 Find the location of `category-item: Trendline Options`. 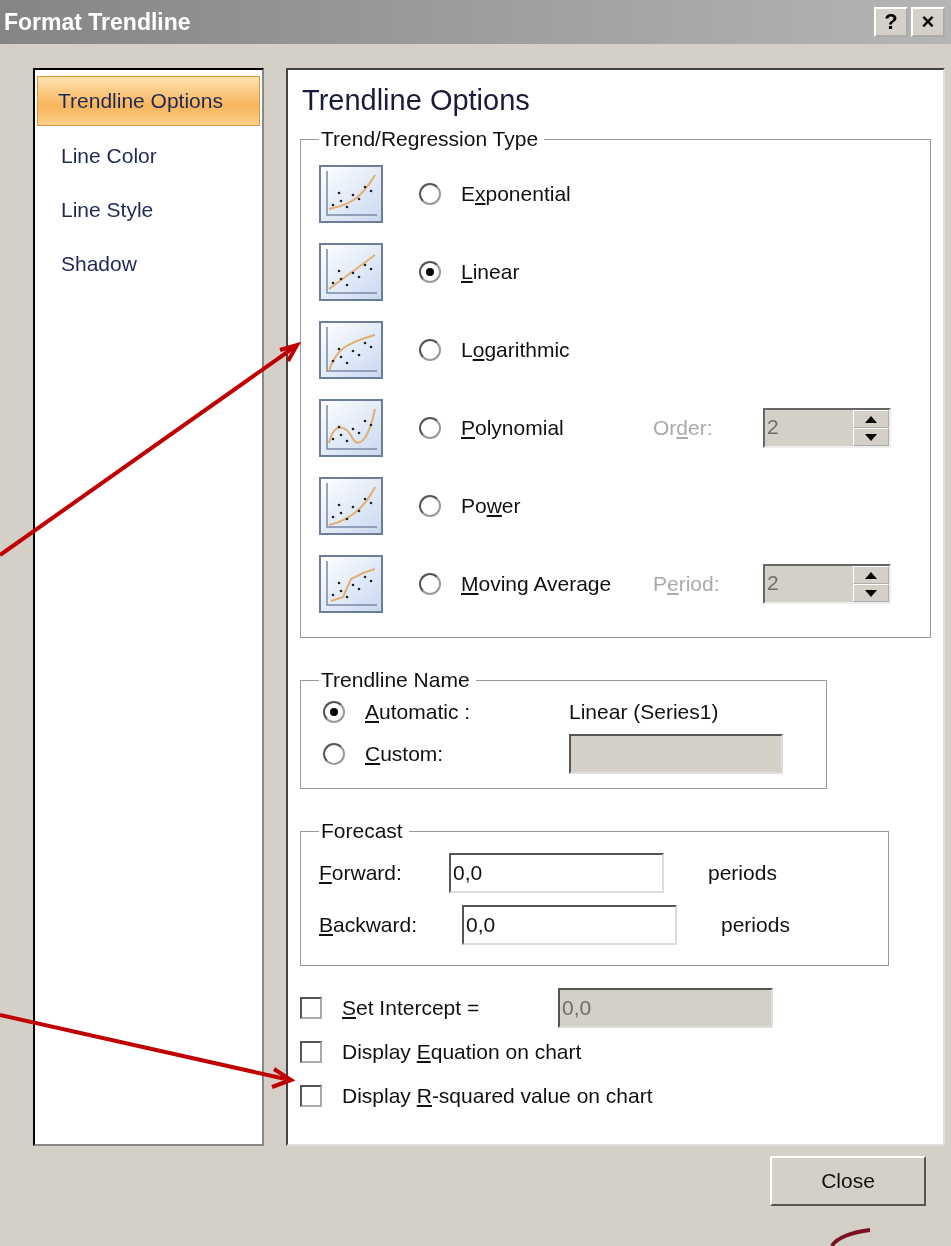

category-item: Trendline Options is located at coordinates (148, 101).